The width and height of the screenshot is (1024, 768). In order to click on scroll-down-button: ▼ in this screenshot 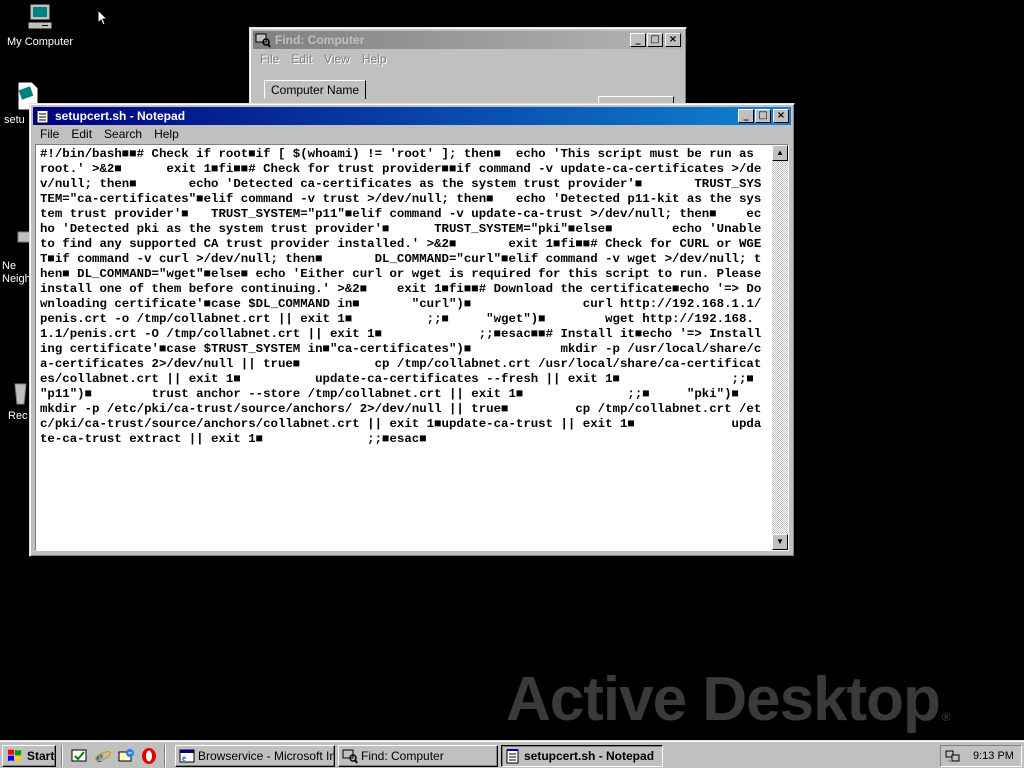, I will do `click(780, 542)`.